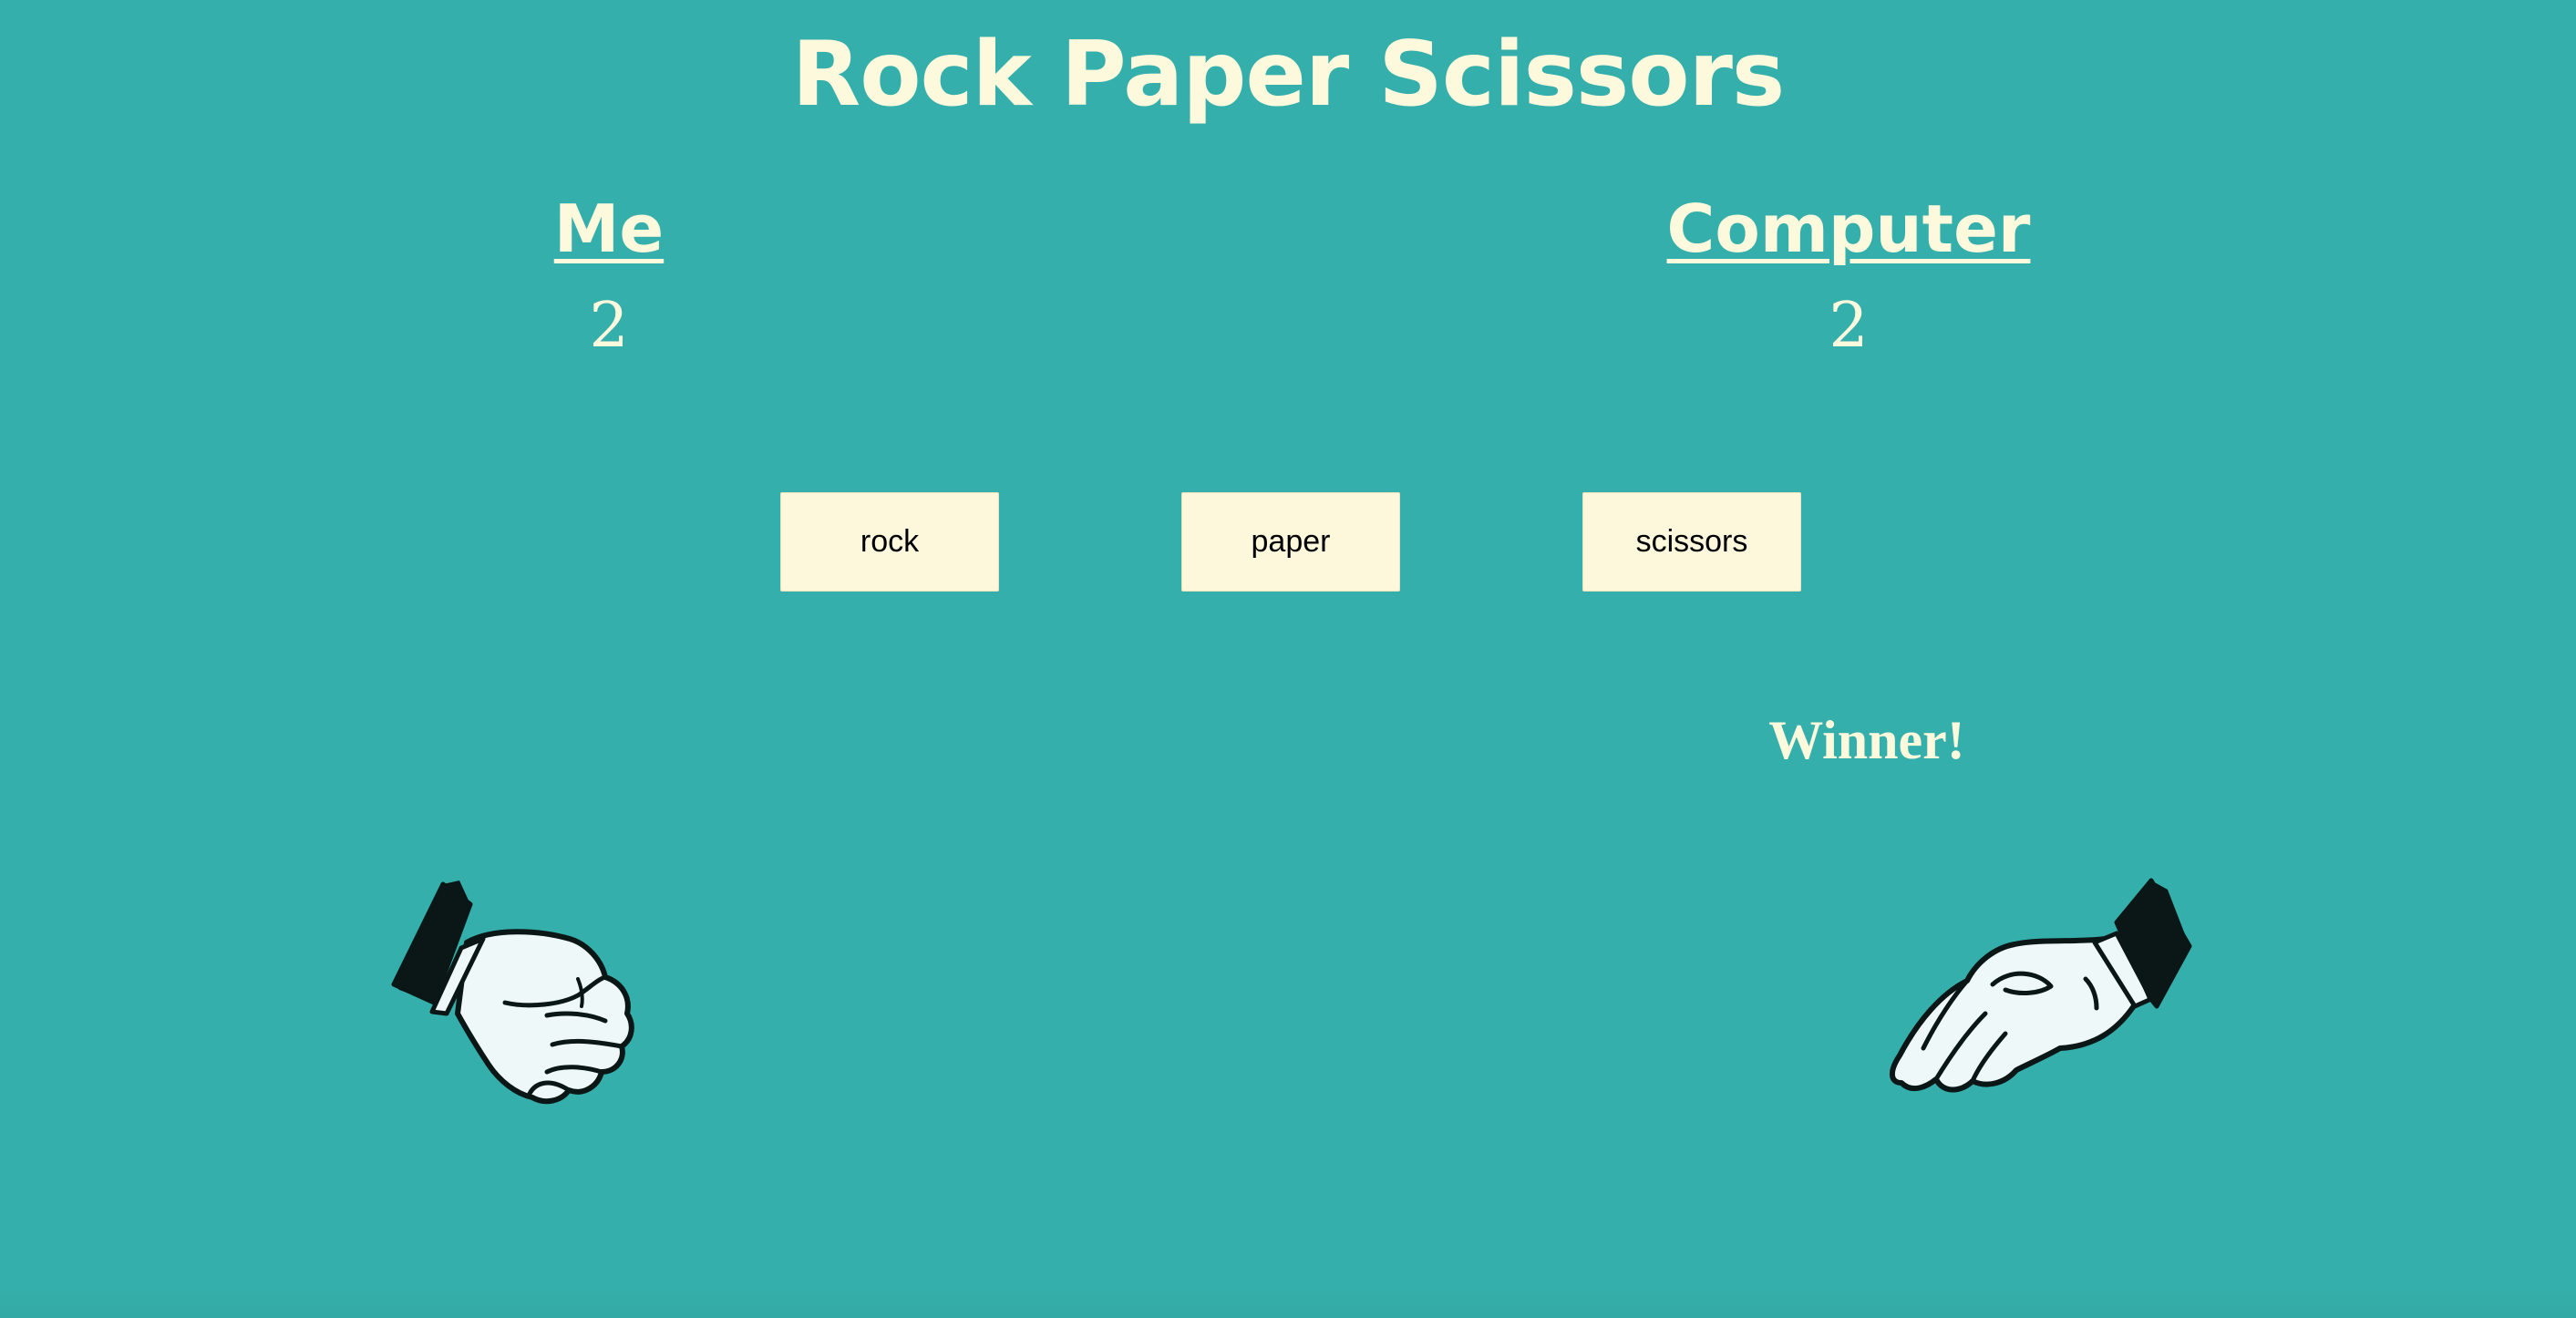 The width and height of the screenshot is (2576, 1318). What do you see at coordinates (889, 542) in the screenshot?
I see `rock-button: rock` at bounding box center [889, 542].